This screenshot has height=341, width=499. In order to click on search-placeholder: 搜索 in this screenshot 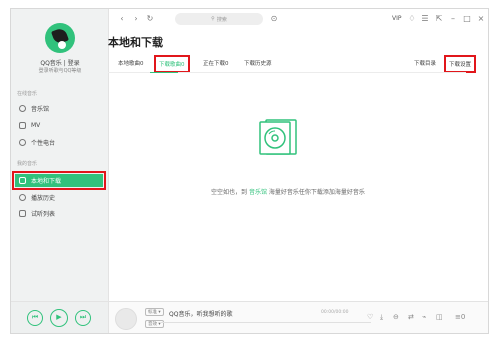, I will do `click(221, 19)`.